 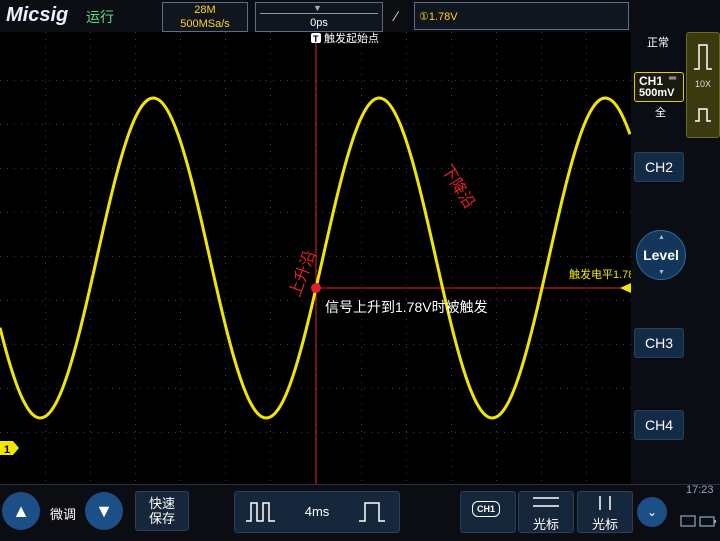 What do you see at coordinates (673, 78) in the screenshot?
I see `dc-coupling-icon: ═` at bounding box center [673, 78].